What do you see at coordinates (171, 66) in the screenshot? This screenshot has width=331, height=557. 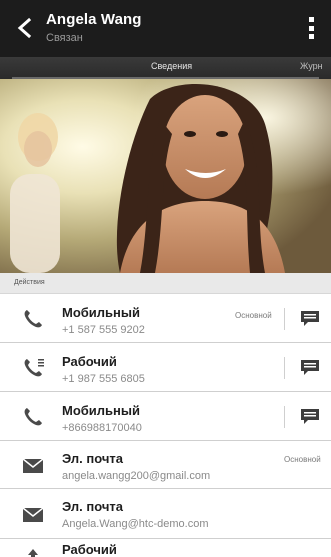 I see `tab-details: Сведения` at bounding box center [171, 66].